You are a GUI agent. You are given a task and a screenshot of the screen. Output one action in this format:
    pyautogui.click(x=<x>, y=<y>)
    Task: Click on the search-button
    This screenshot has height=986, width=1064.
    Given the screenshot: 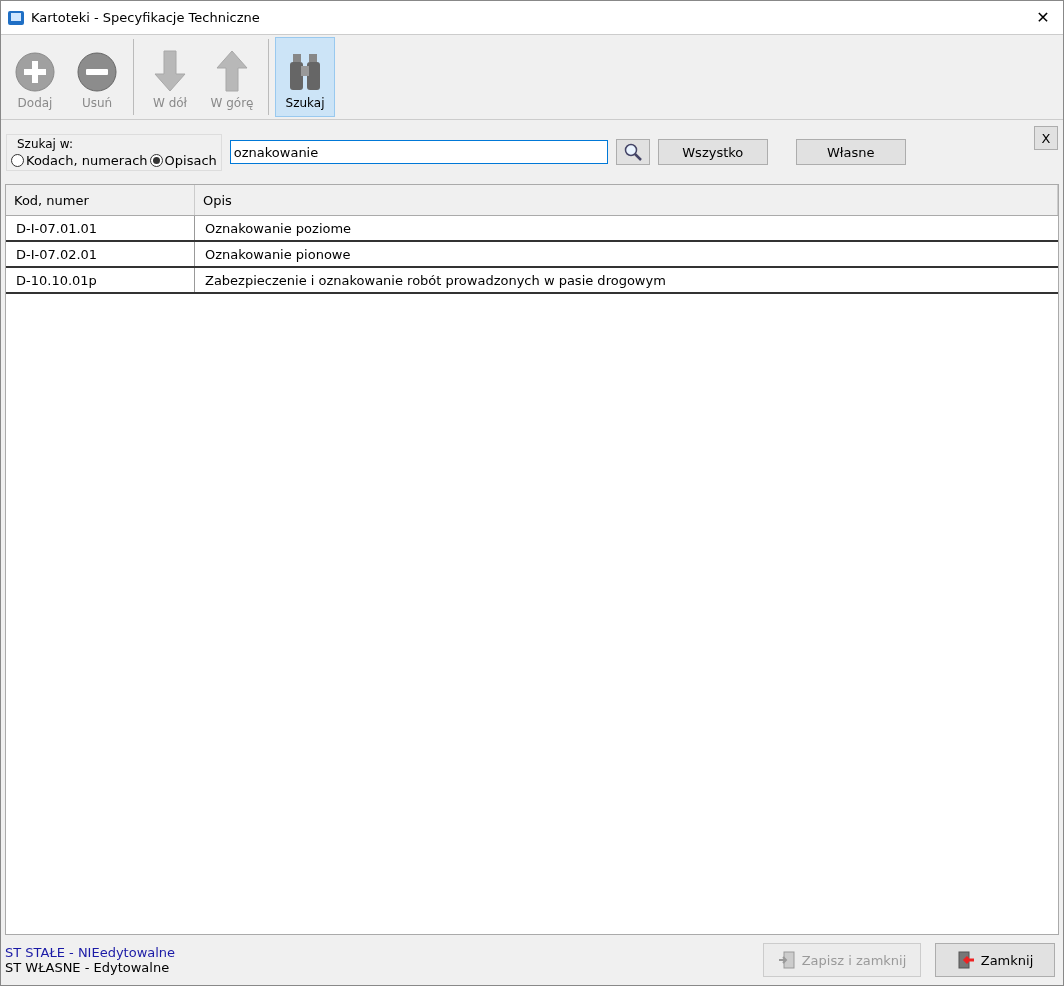 What is the action you would take?
    pyautogui.click(x=632, y=152)
    